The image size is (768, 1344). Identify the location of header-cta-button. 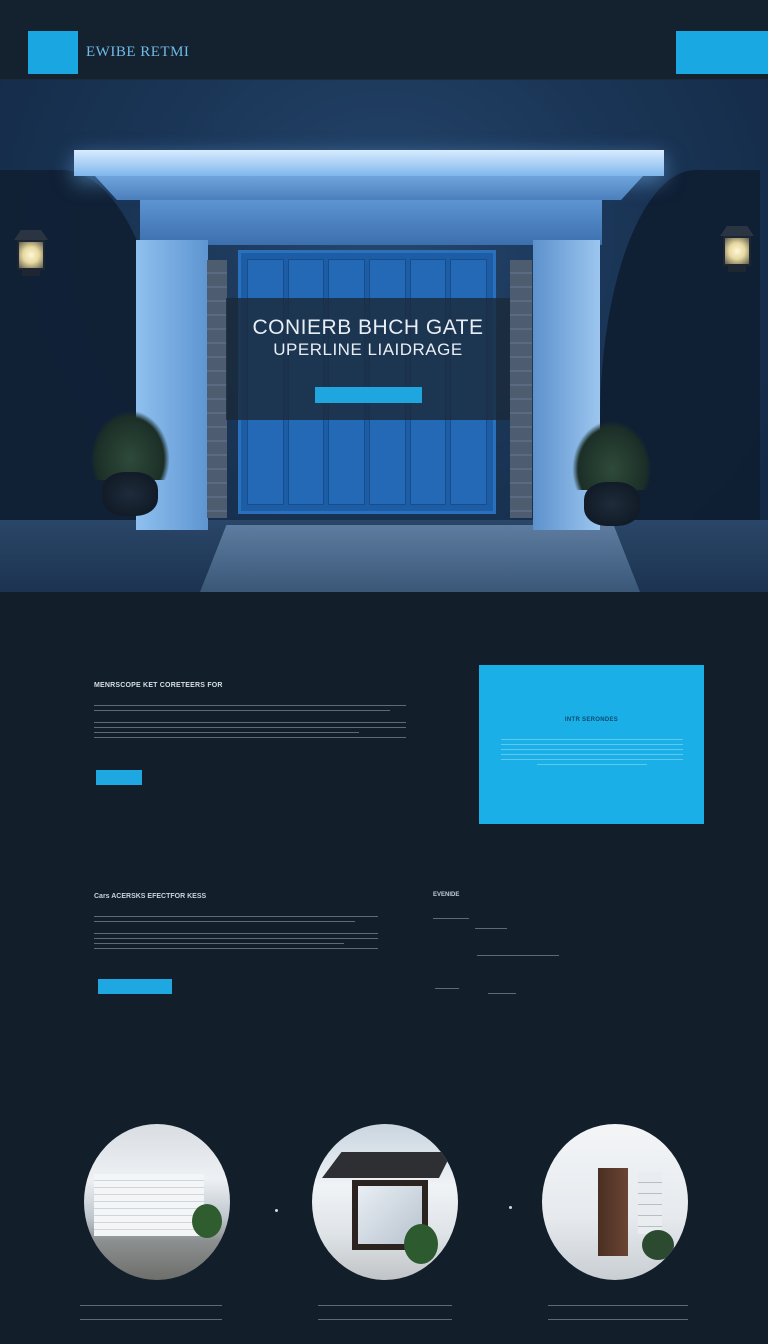
(722, 52).